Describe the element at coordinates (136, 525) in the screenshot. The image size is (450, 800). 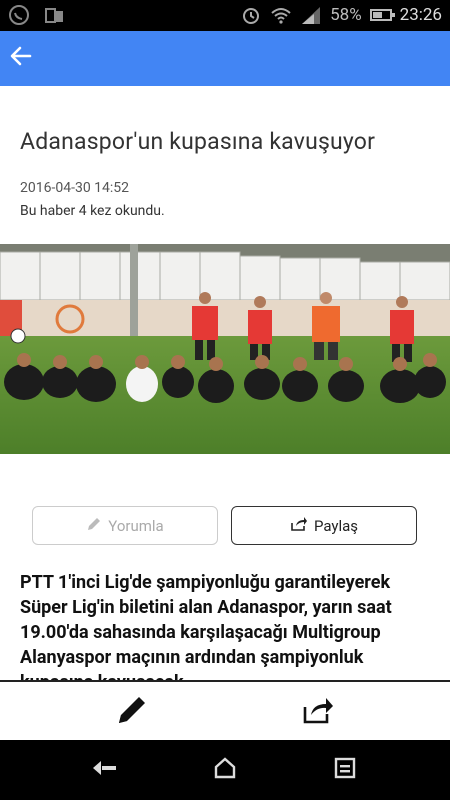
I see `comment-label: Yorumla` at that location.